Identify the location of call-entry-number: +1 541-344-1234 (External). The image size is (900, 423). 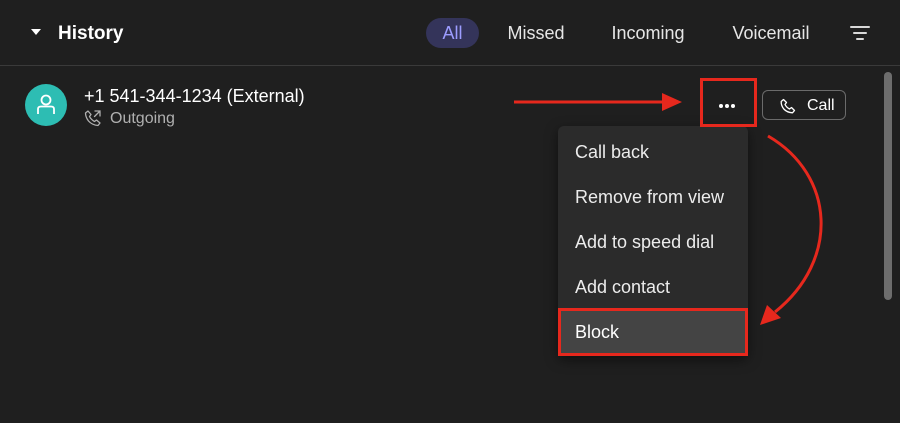
(194, 96).